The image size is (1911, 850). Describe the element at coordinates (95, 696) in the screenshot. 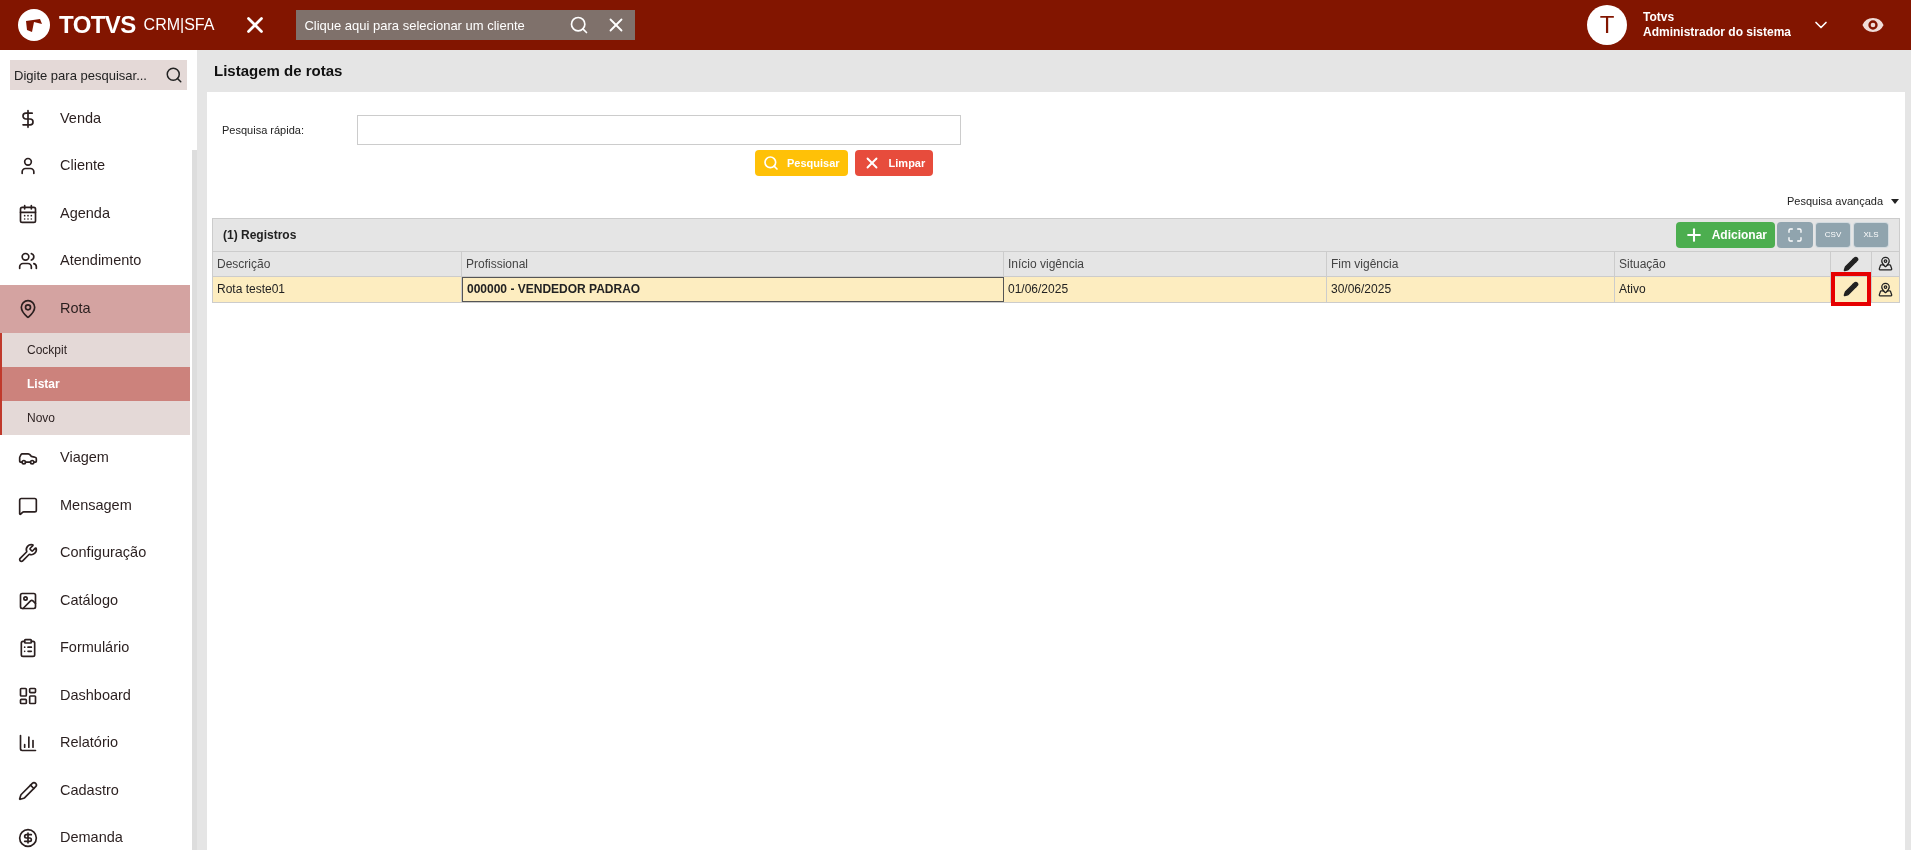

I see `sidebar-item: Dashboard` at that location.